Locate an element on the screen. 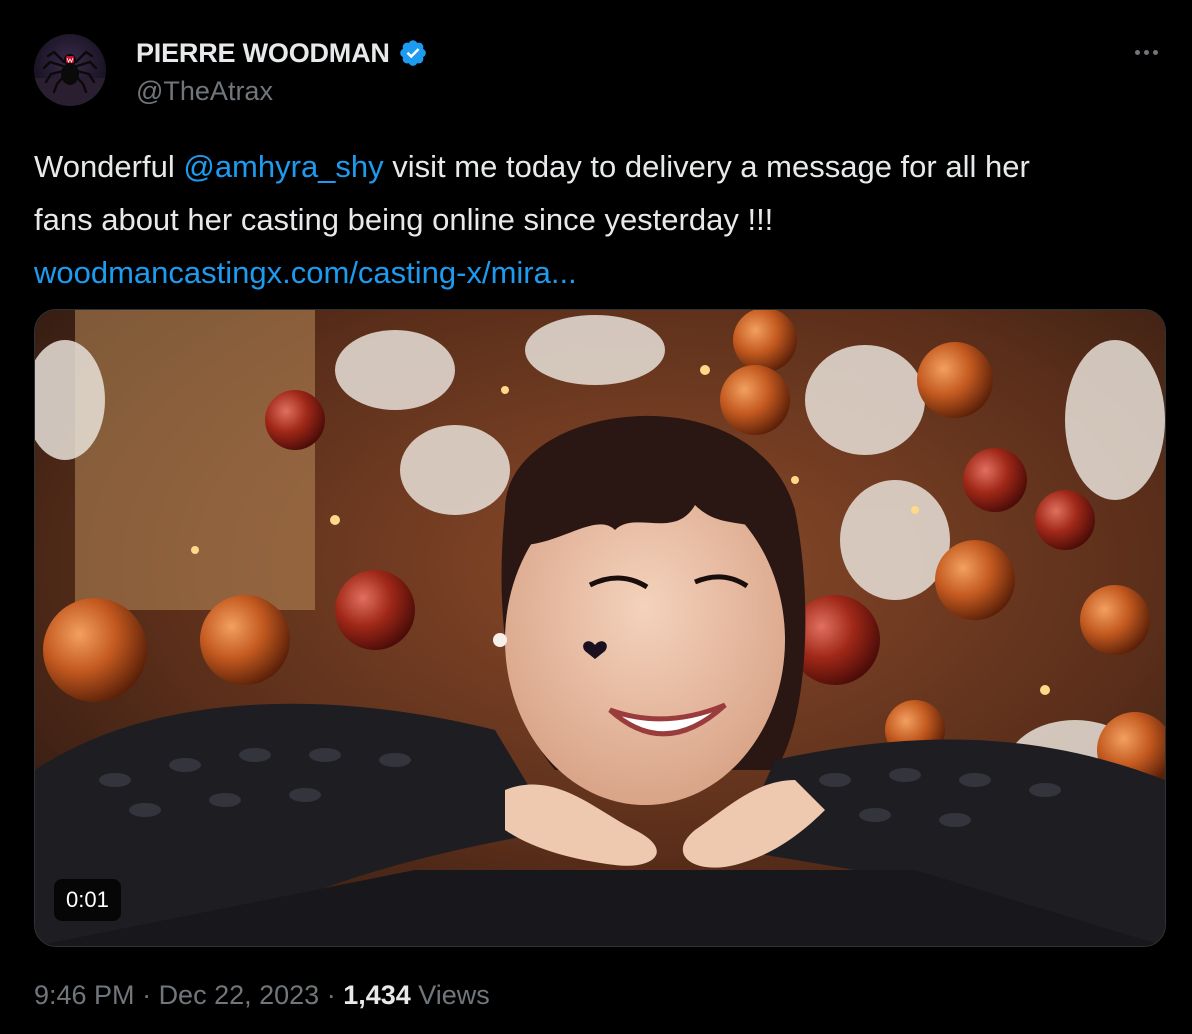 The height and width of the screenshot is (1034, 1192). avatar is located at coordinates (70, 70).